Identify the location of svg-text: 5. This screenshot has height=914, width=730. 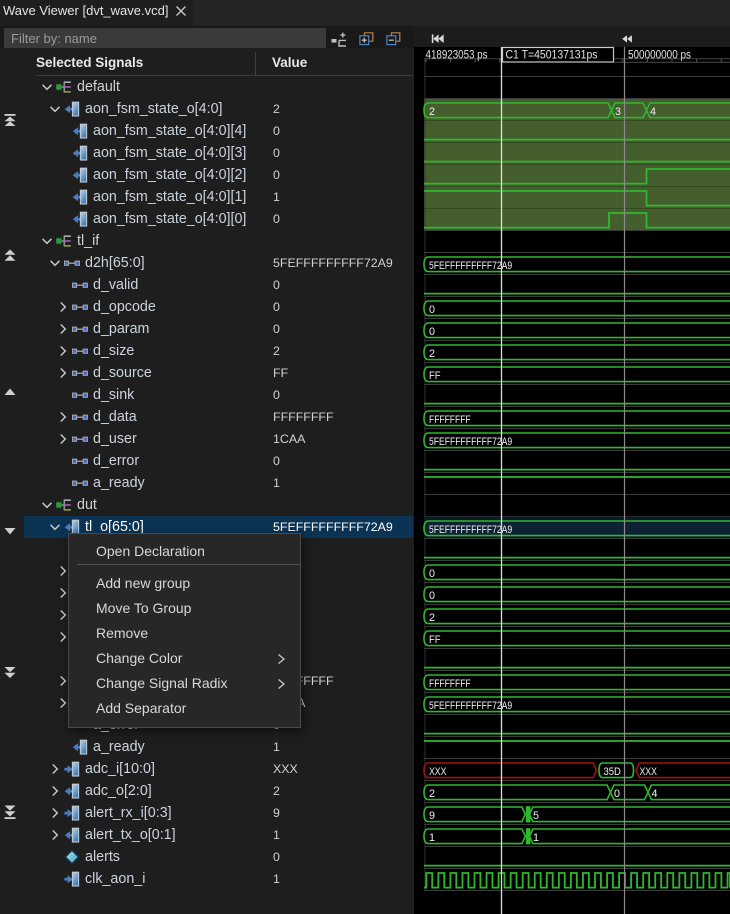
(536, 816).